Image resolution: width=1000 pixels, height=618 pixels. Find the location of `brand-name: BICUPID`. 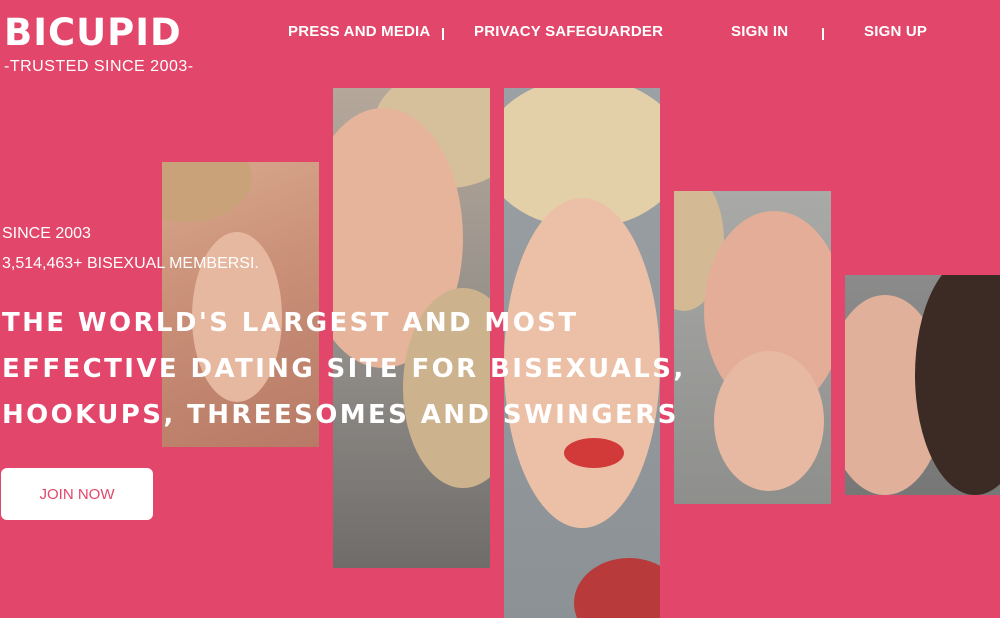

brand-name: BICUPID is located at coordinates (93, 32).